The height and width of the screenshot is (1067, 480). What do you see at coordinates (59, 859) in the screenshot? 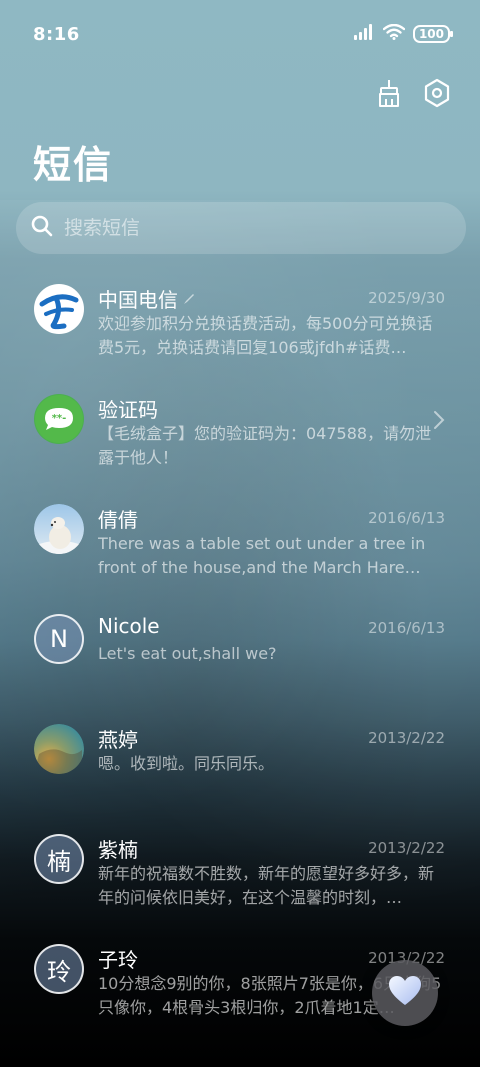
I see `avatar: 楠` at bounding box center [59, 859].